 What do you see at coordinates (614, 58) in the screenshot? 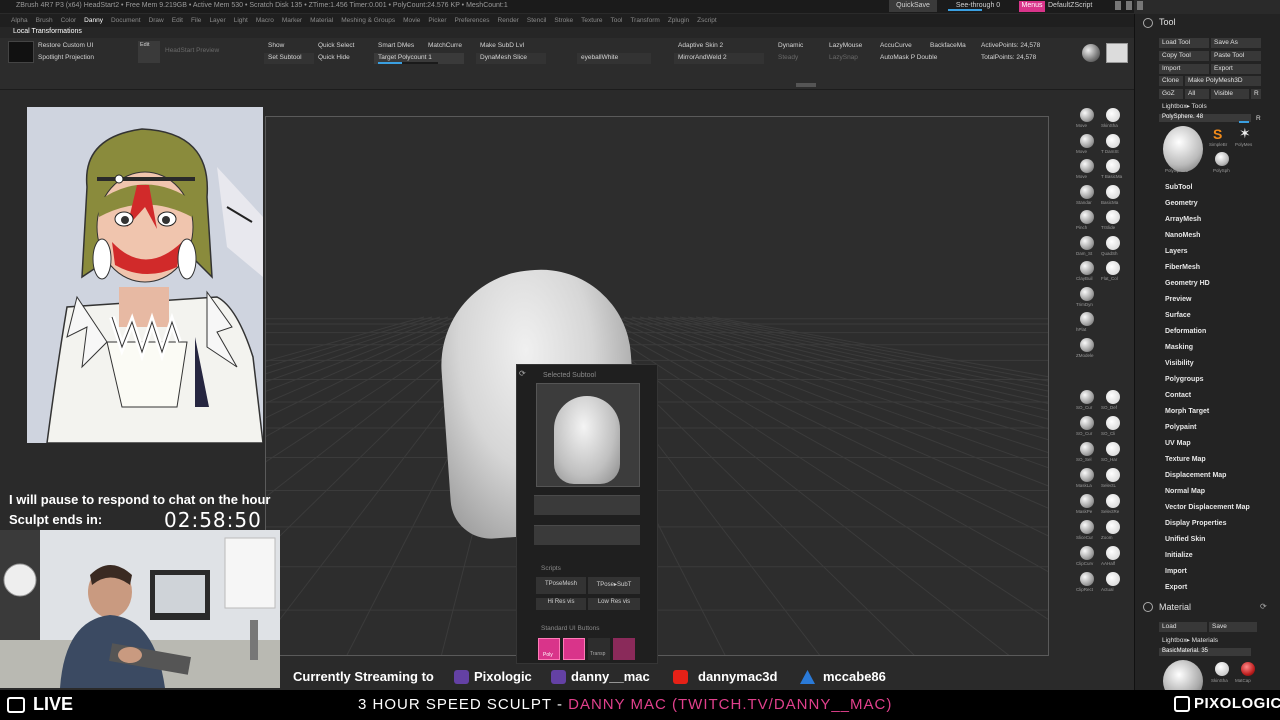
I see `eyeball-white-button: eyeballWhite` at bounding box center [614, 58].